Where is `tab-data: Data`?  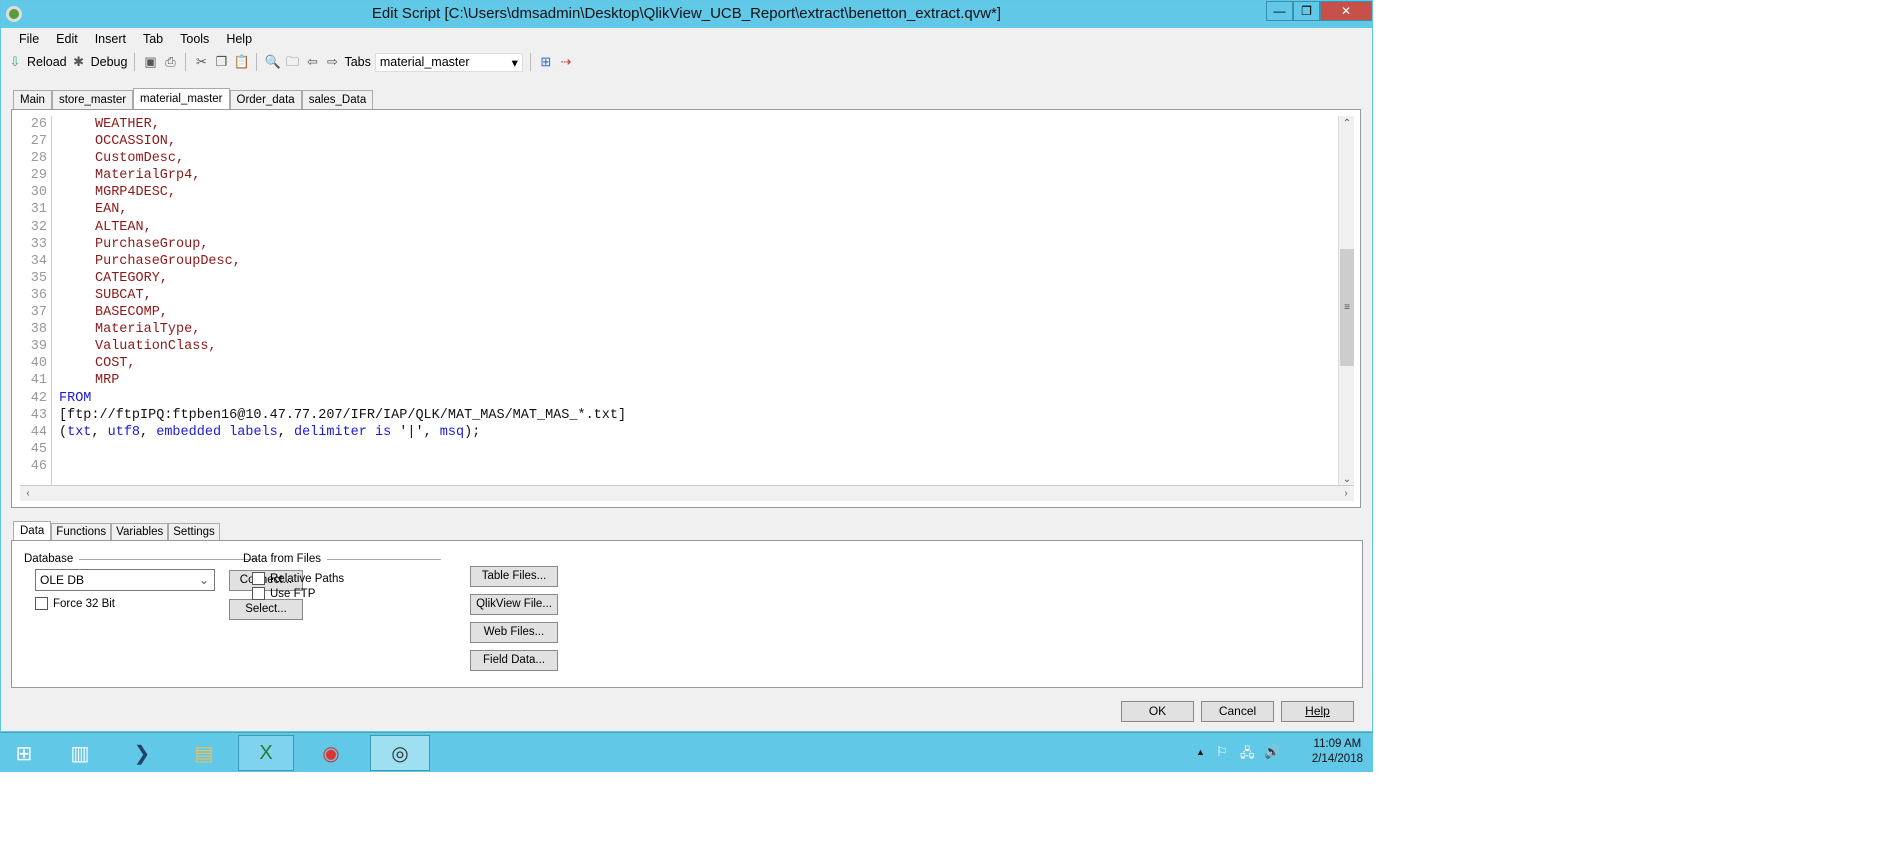
tab-data: Data is located at coordinates (32, 531).